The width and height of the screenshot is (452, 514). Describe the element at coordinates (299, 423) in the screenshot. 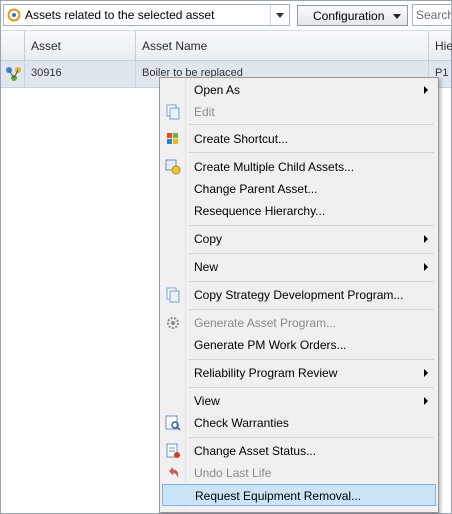

I see `menu-item-check-warranties: Check Warranties` at that location.